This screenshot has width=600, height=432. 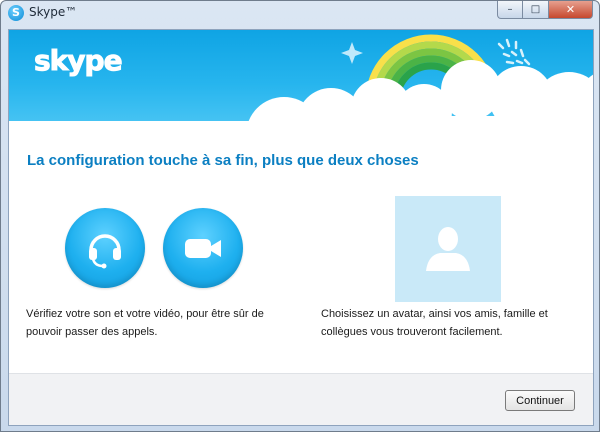 I want to click on audio-test-button, so click(x=105, y=248).